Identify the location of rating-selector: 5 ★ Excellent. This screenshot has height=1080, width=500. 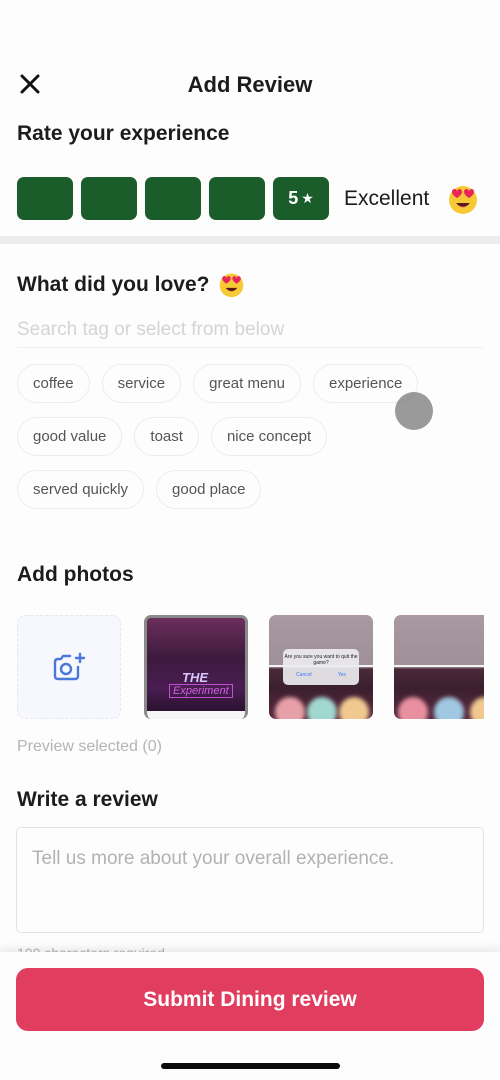
(248, 198).